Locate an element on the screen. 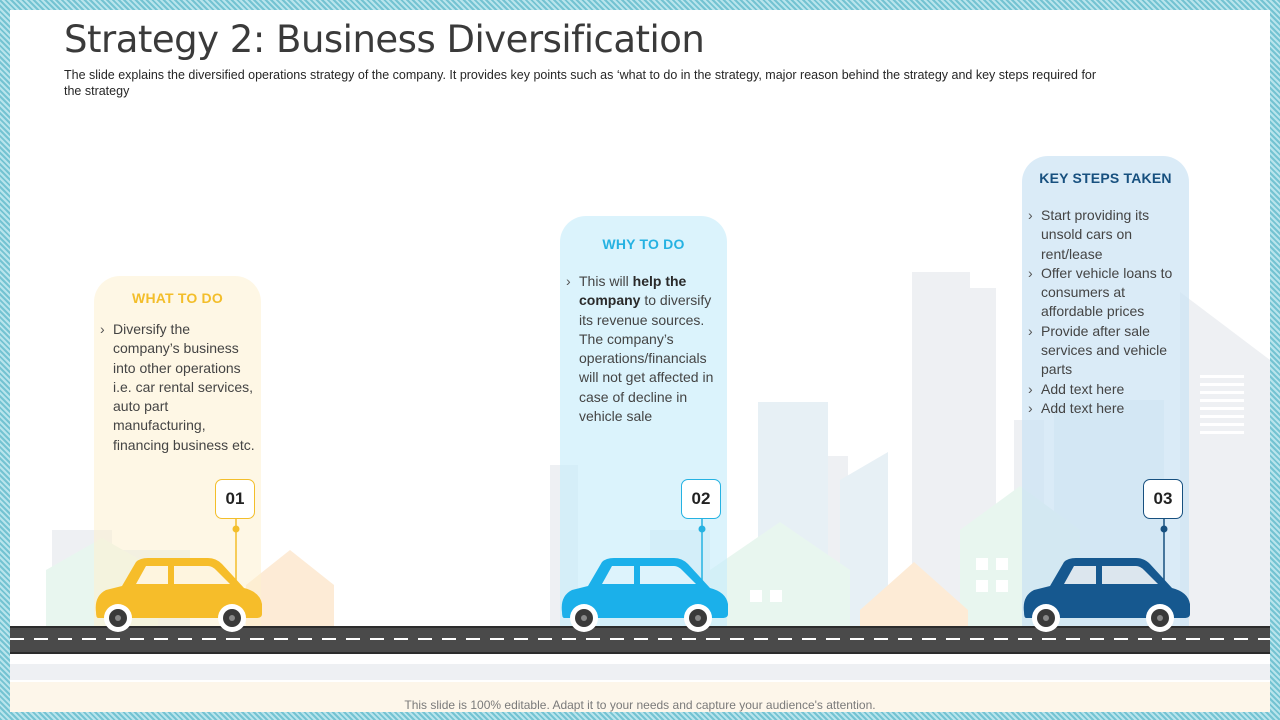 Image resolution: width=1280 pixels, height=720 pixels. blue-car-icon is located at coordinates (644, 595).